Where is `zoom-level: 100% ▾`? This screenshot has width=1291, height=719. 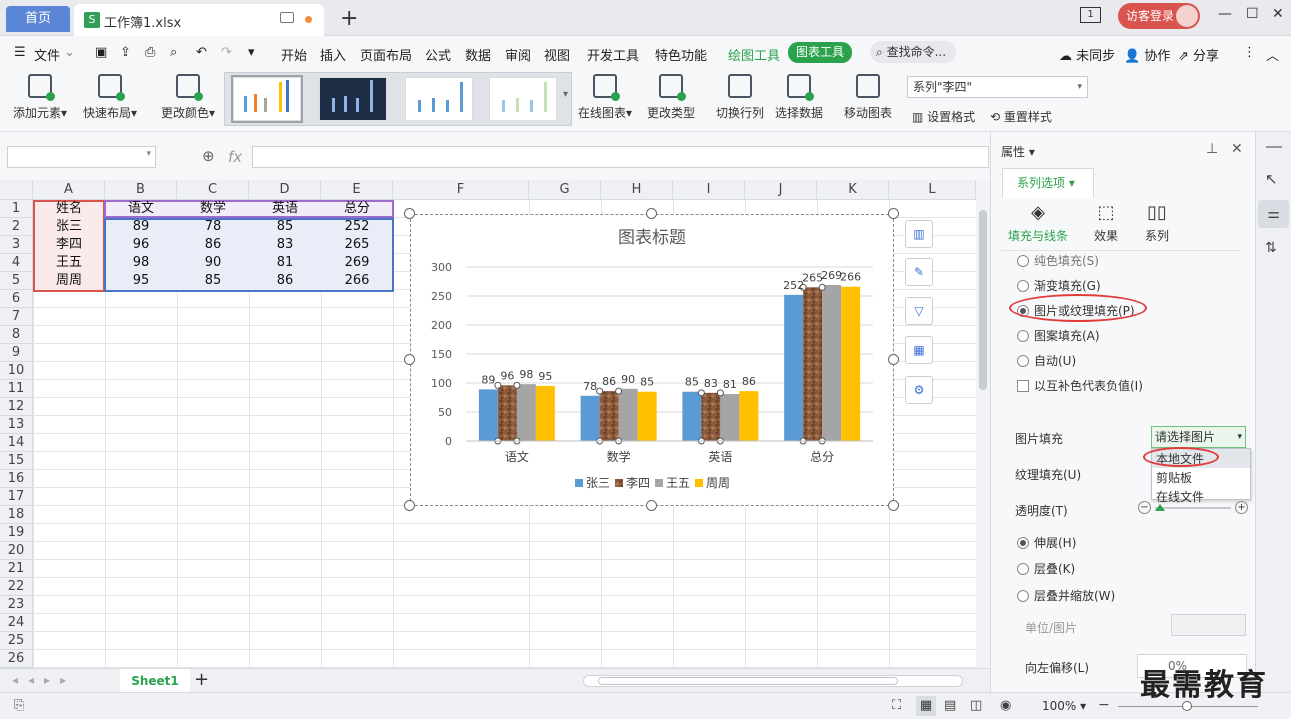
zoom-level: 100% ▾ is located at coordinates (1064, 706).